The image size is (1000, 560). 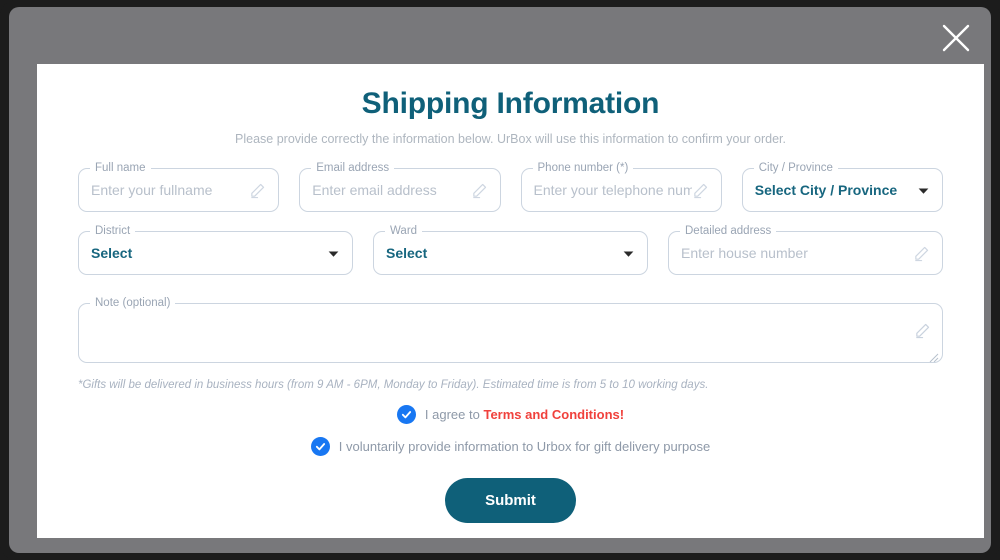 I want to click on full-name-input: Enter your fullname, so click(x=170, y=190).